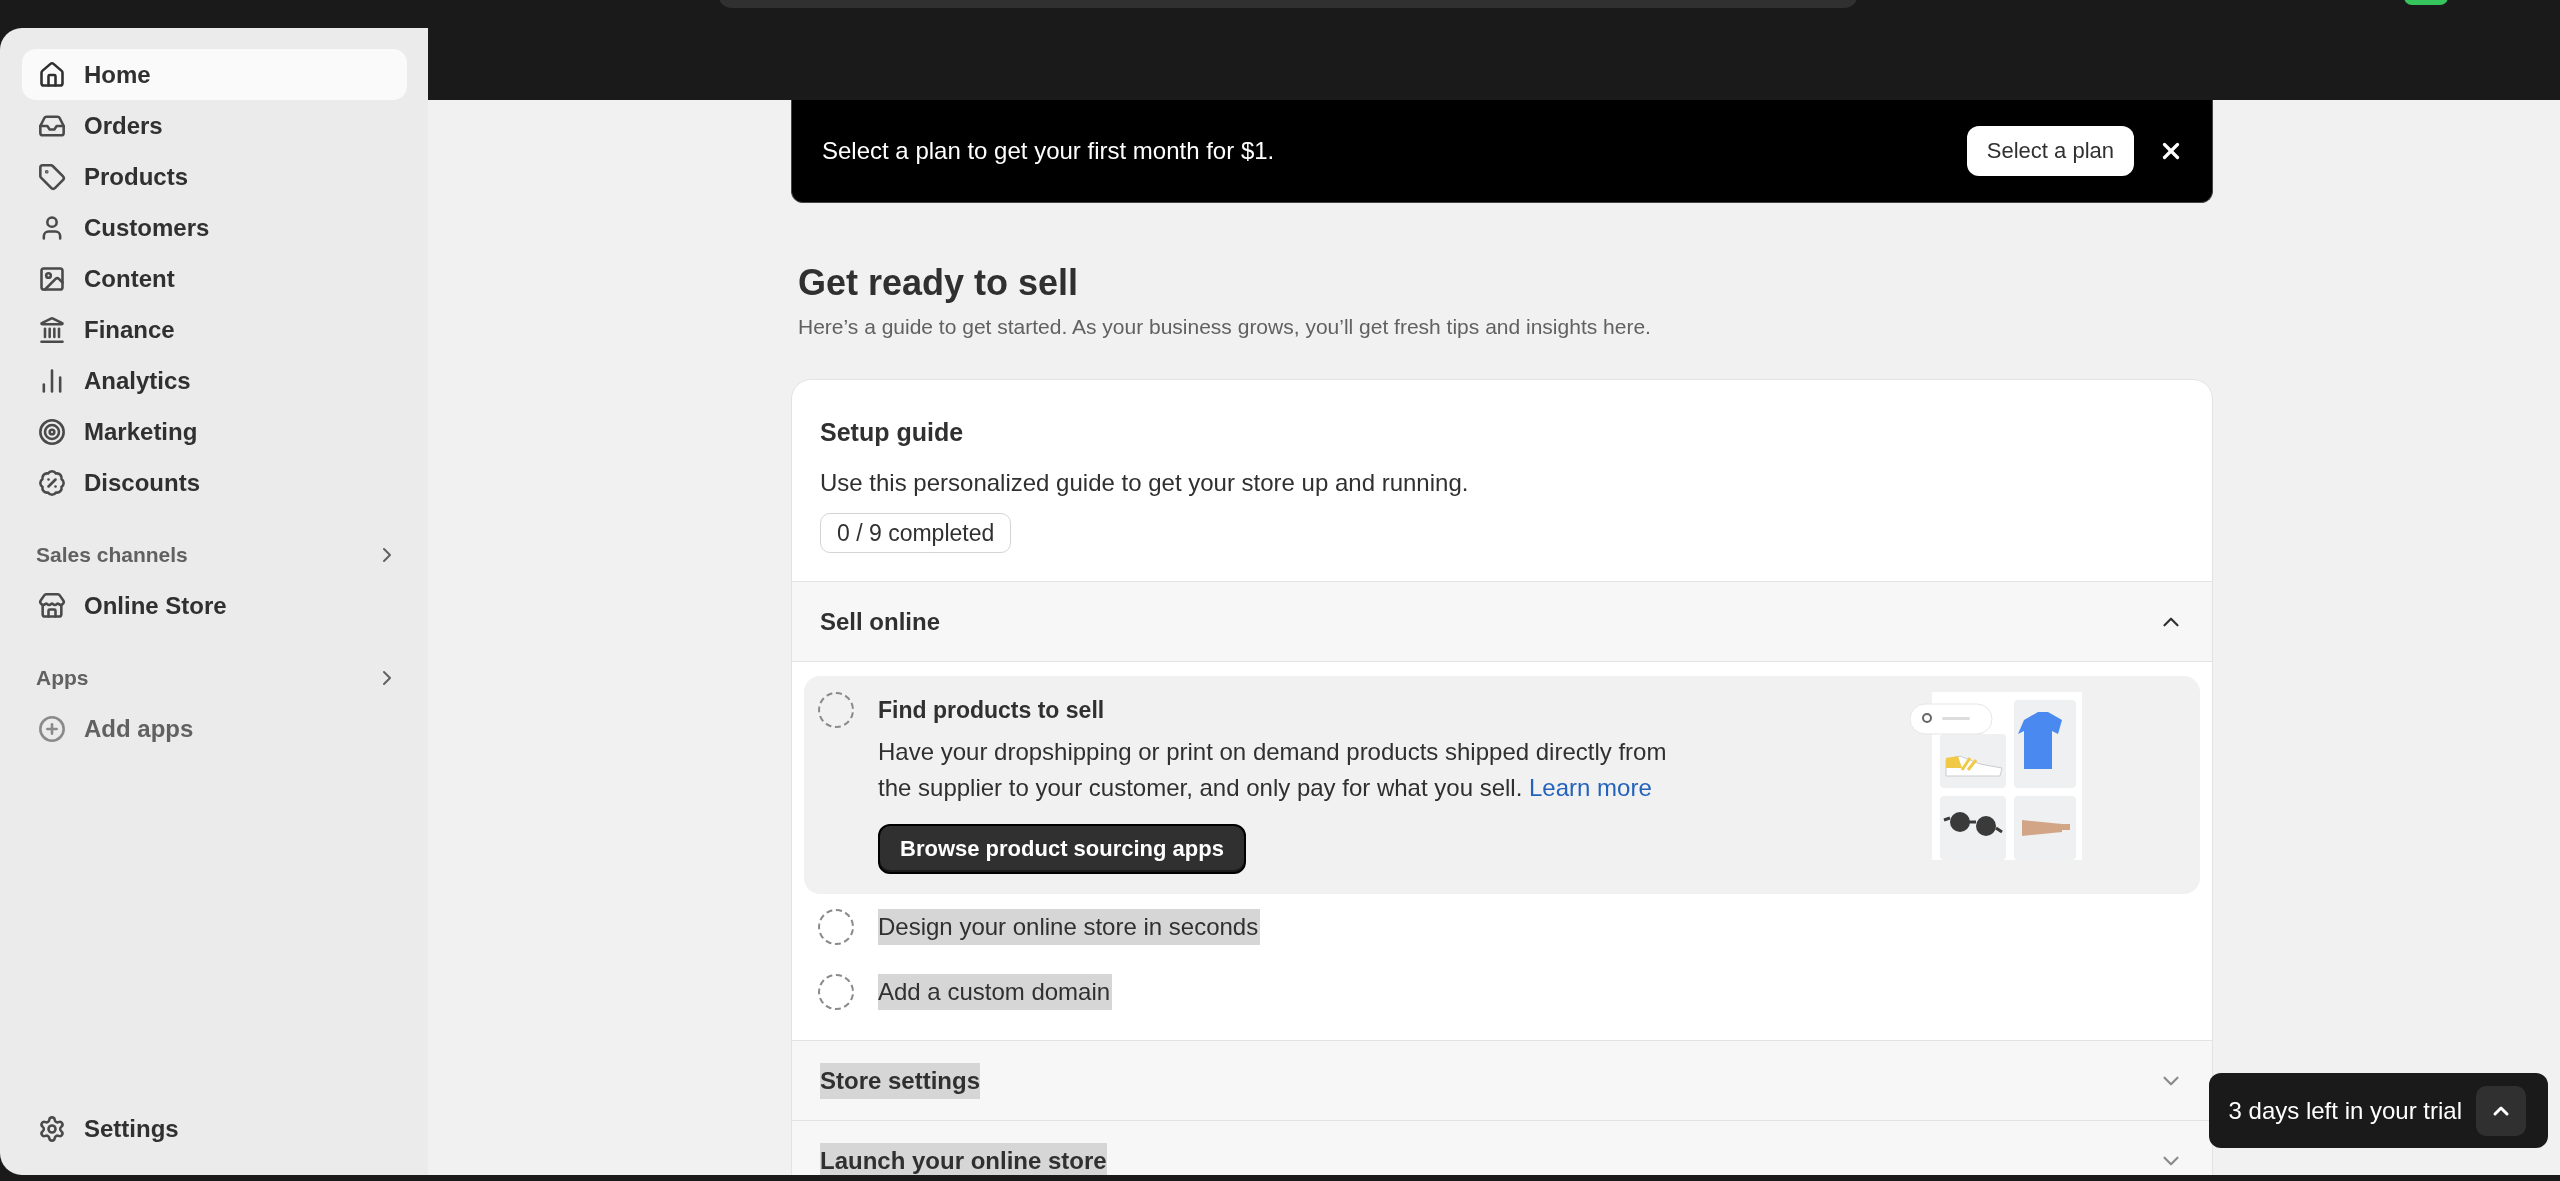  Describe the element at coordinates (62, 678) in the screenshot. I see `section-heading: Apps` at that location.